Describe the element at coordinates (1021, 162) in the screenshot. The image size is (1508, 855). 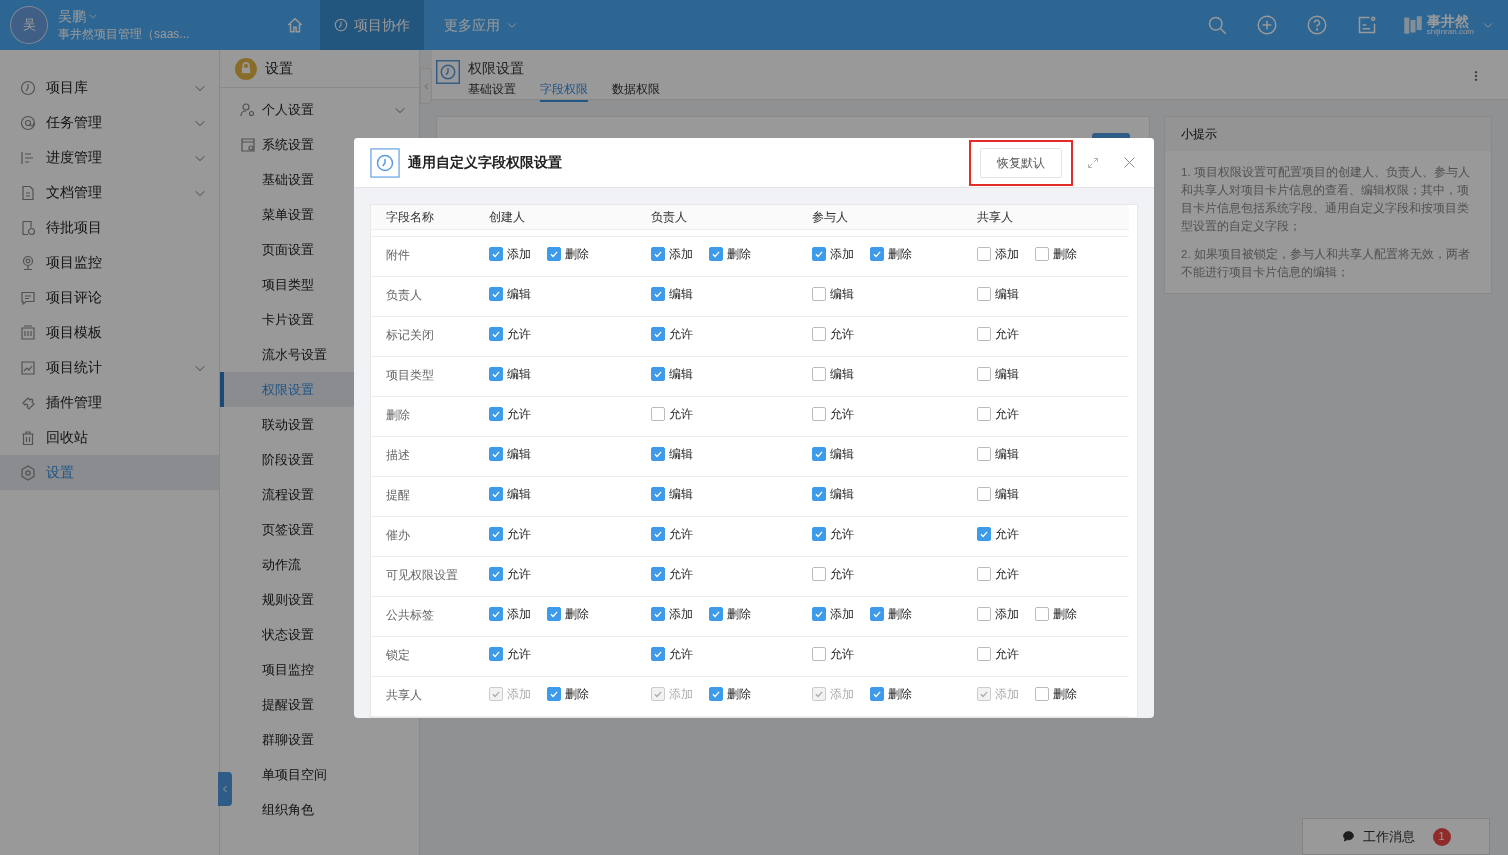
I see `reset-button: 恢复默认` at that location.